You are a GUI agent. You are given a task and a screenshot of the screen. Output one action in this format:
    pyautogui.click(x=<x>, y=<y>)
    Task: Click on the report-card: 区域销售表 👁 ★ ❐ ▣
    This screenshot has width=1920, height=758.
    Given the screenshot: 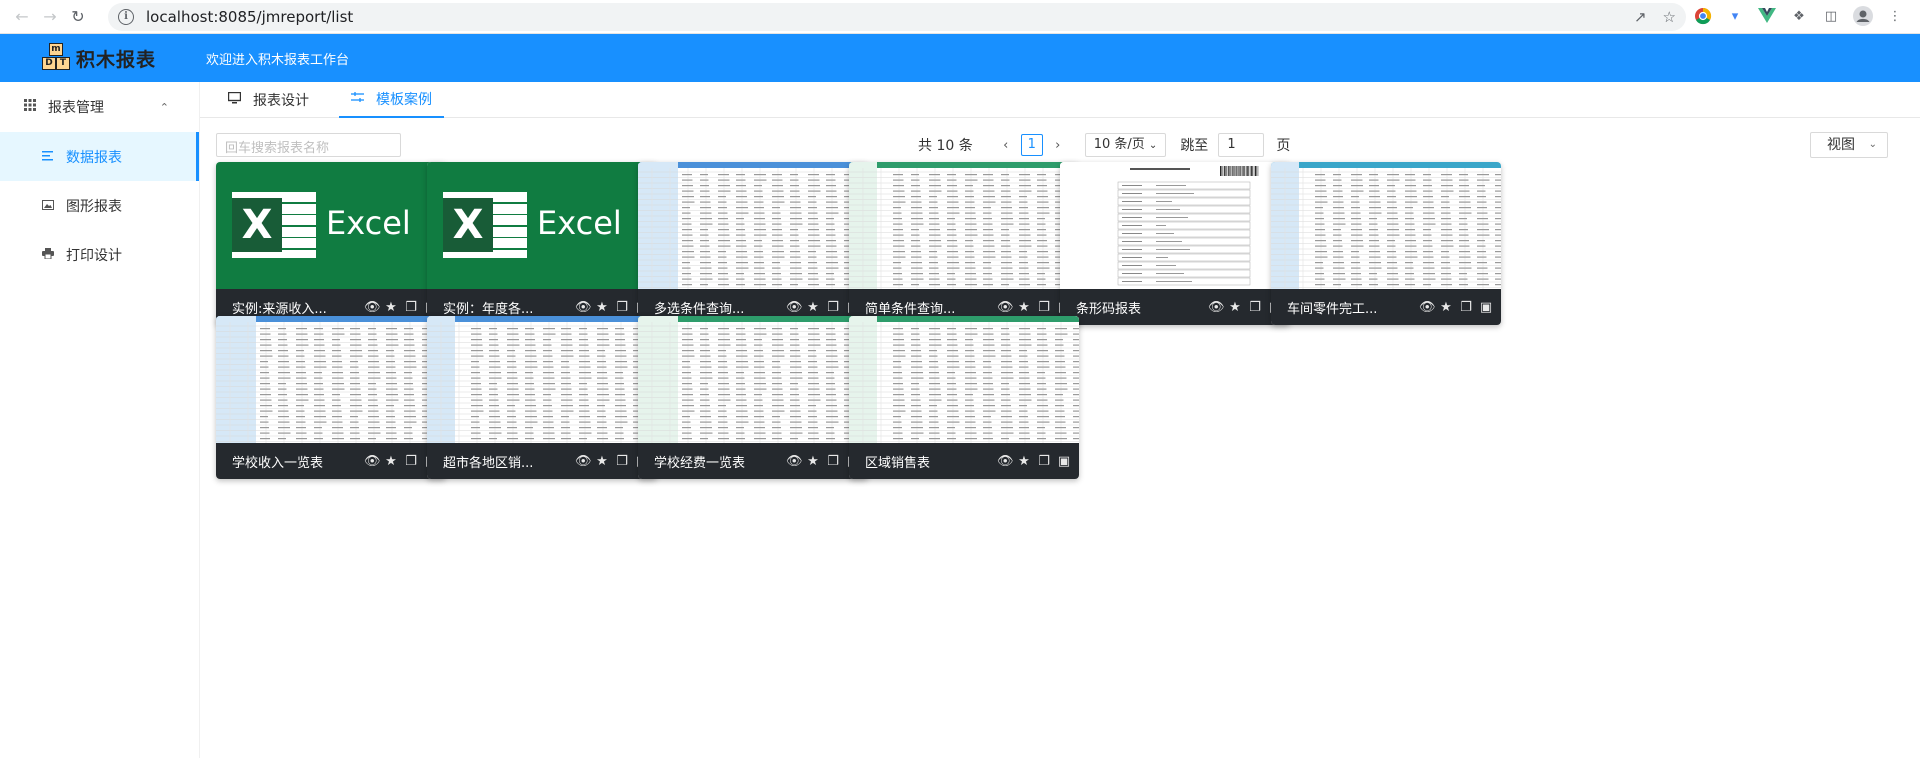 What is the action you would take?
    pyautogui.click(x=964, y=397)
    